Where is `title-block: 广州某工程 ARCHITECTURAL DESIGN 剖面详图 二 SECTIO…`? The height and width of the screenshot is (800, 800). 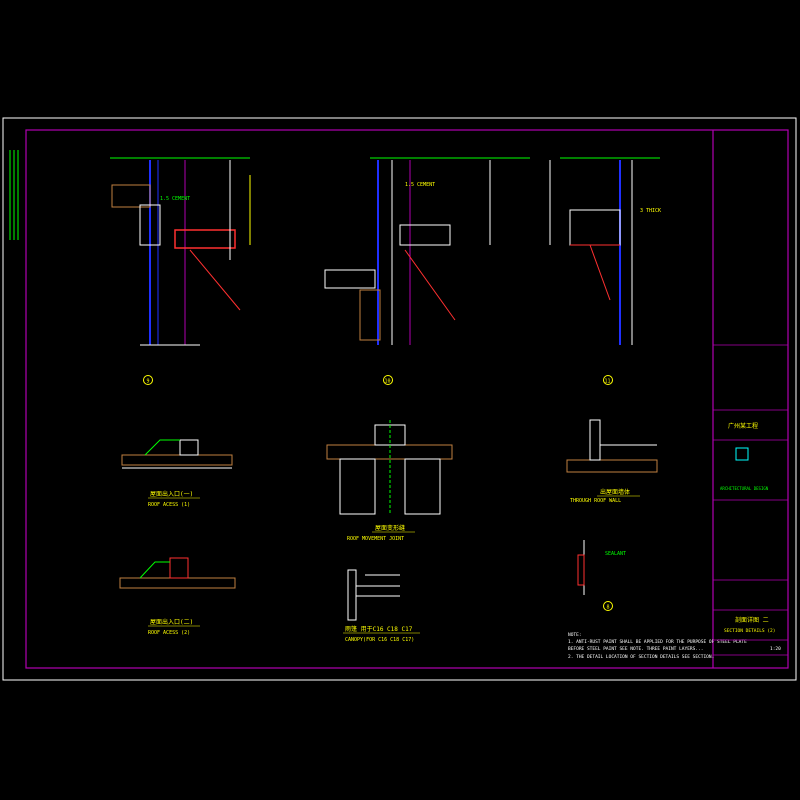
title-block: 广州某工程 ARCHITECTURAL DESIGN 剖面详图 二 SECTIO… is located at coordinates (750, 500).